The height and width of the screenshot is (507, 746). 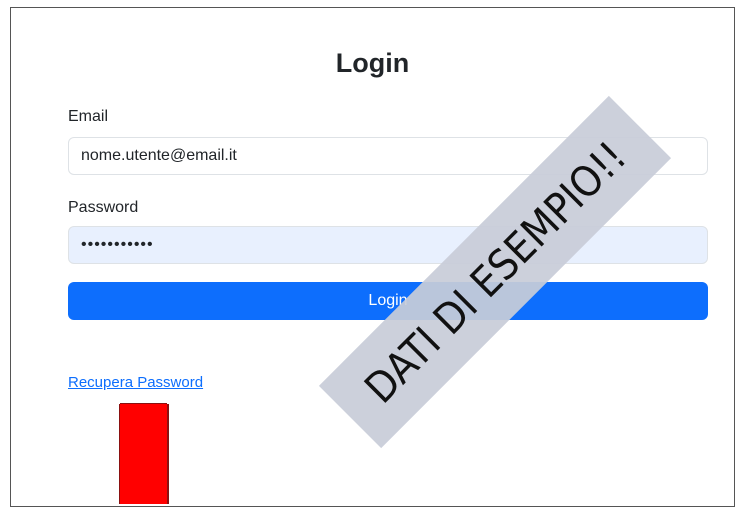 I want to click on red-marker, so click(x=143, y=454).